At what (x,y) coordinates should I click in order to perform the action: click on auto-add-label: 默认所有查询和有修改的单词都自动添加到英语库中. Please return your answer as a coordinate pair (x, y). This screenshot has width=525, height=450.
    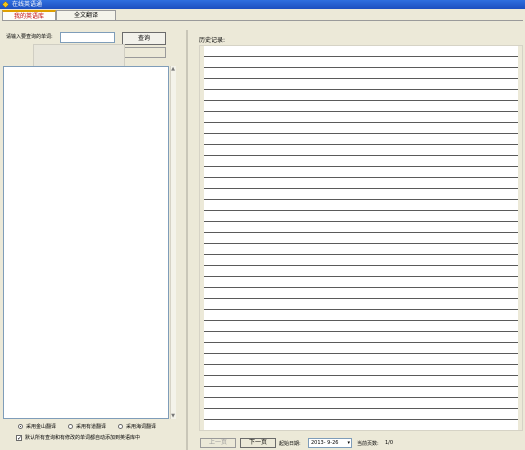
    Looking at the image, I should click on (83, 438).